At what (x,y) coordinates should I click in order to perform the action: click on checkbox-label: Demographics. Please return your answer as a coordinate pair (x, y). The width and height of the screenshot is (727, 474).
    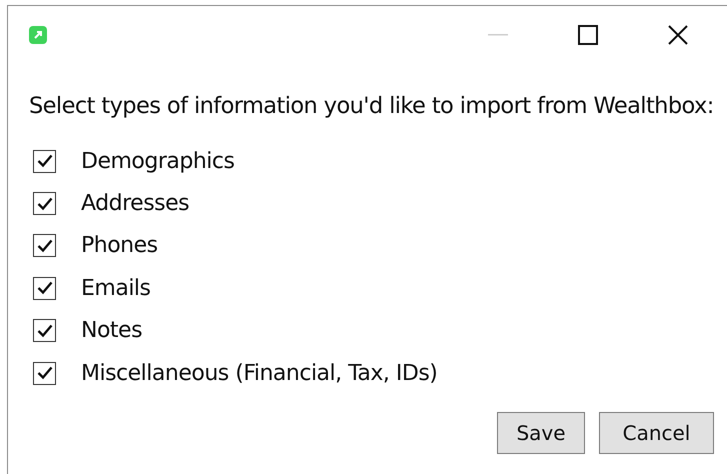
    Looking at the image, I should click on (157, 161).